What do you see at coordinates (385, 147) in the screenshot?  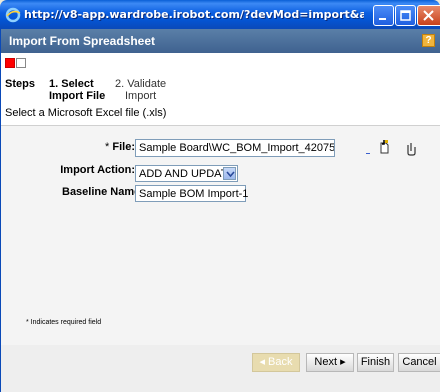 I see `browse-file-icon` at bounding box center [385, 147].